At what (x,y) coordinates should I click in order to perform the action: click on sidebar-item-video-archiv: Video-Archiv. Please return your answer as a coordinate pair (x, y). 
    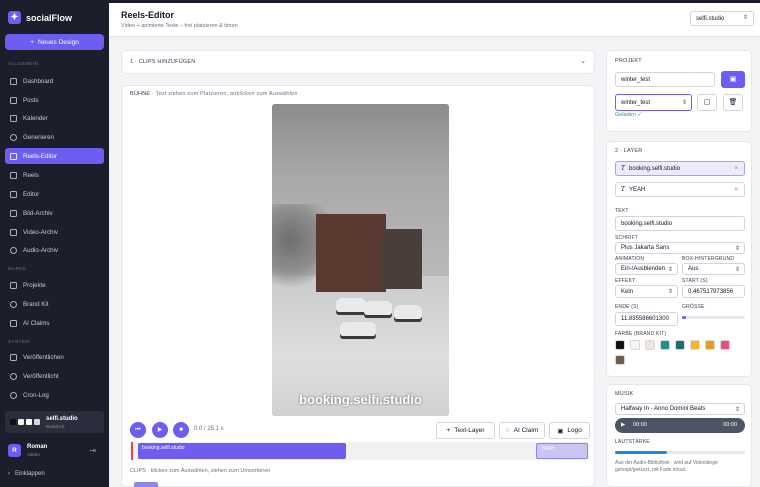
    Looking at the image, I should click on (54, 232).